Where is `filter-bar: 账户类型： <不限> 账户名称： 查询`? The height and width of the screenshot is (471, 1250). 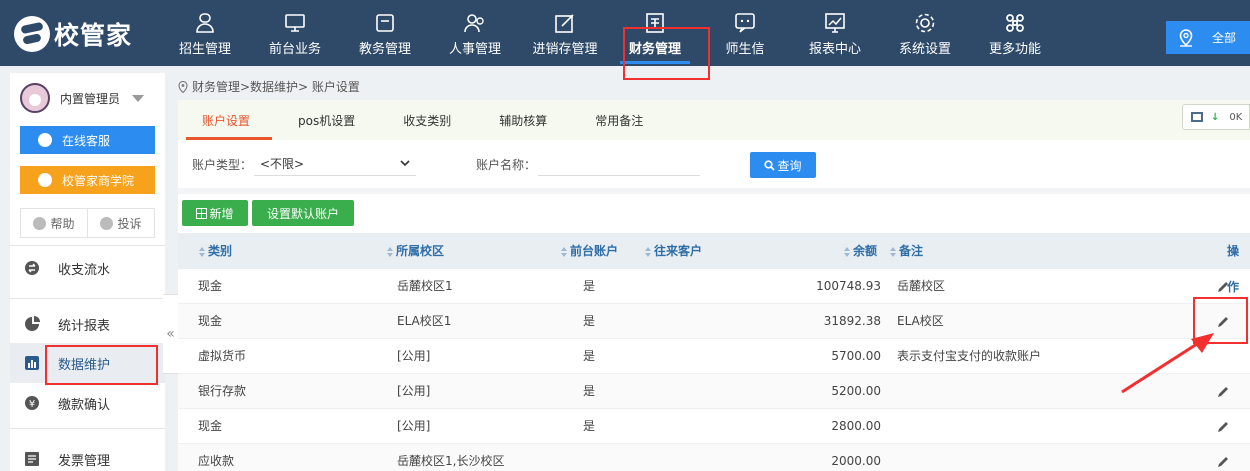 filter-bar: 账户类型： <不限> 账户名称： 查询 is located at coordinates (714, 166).